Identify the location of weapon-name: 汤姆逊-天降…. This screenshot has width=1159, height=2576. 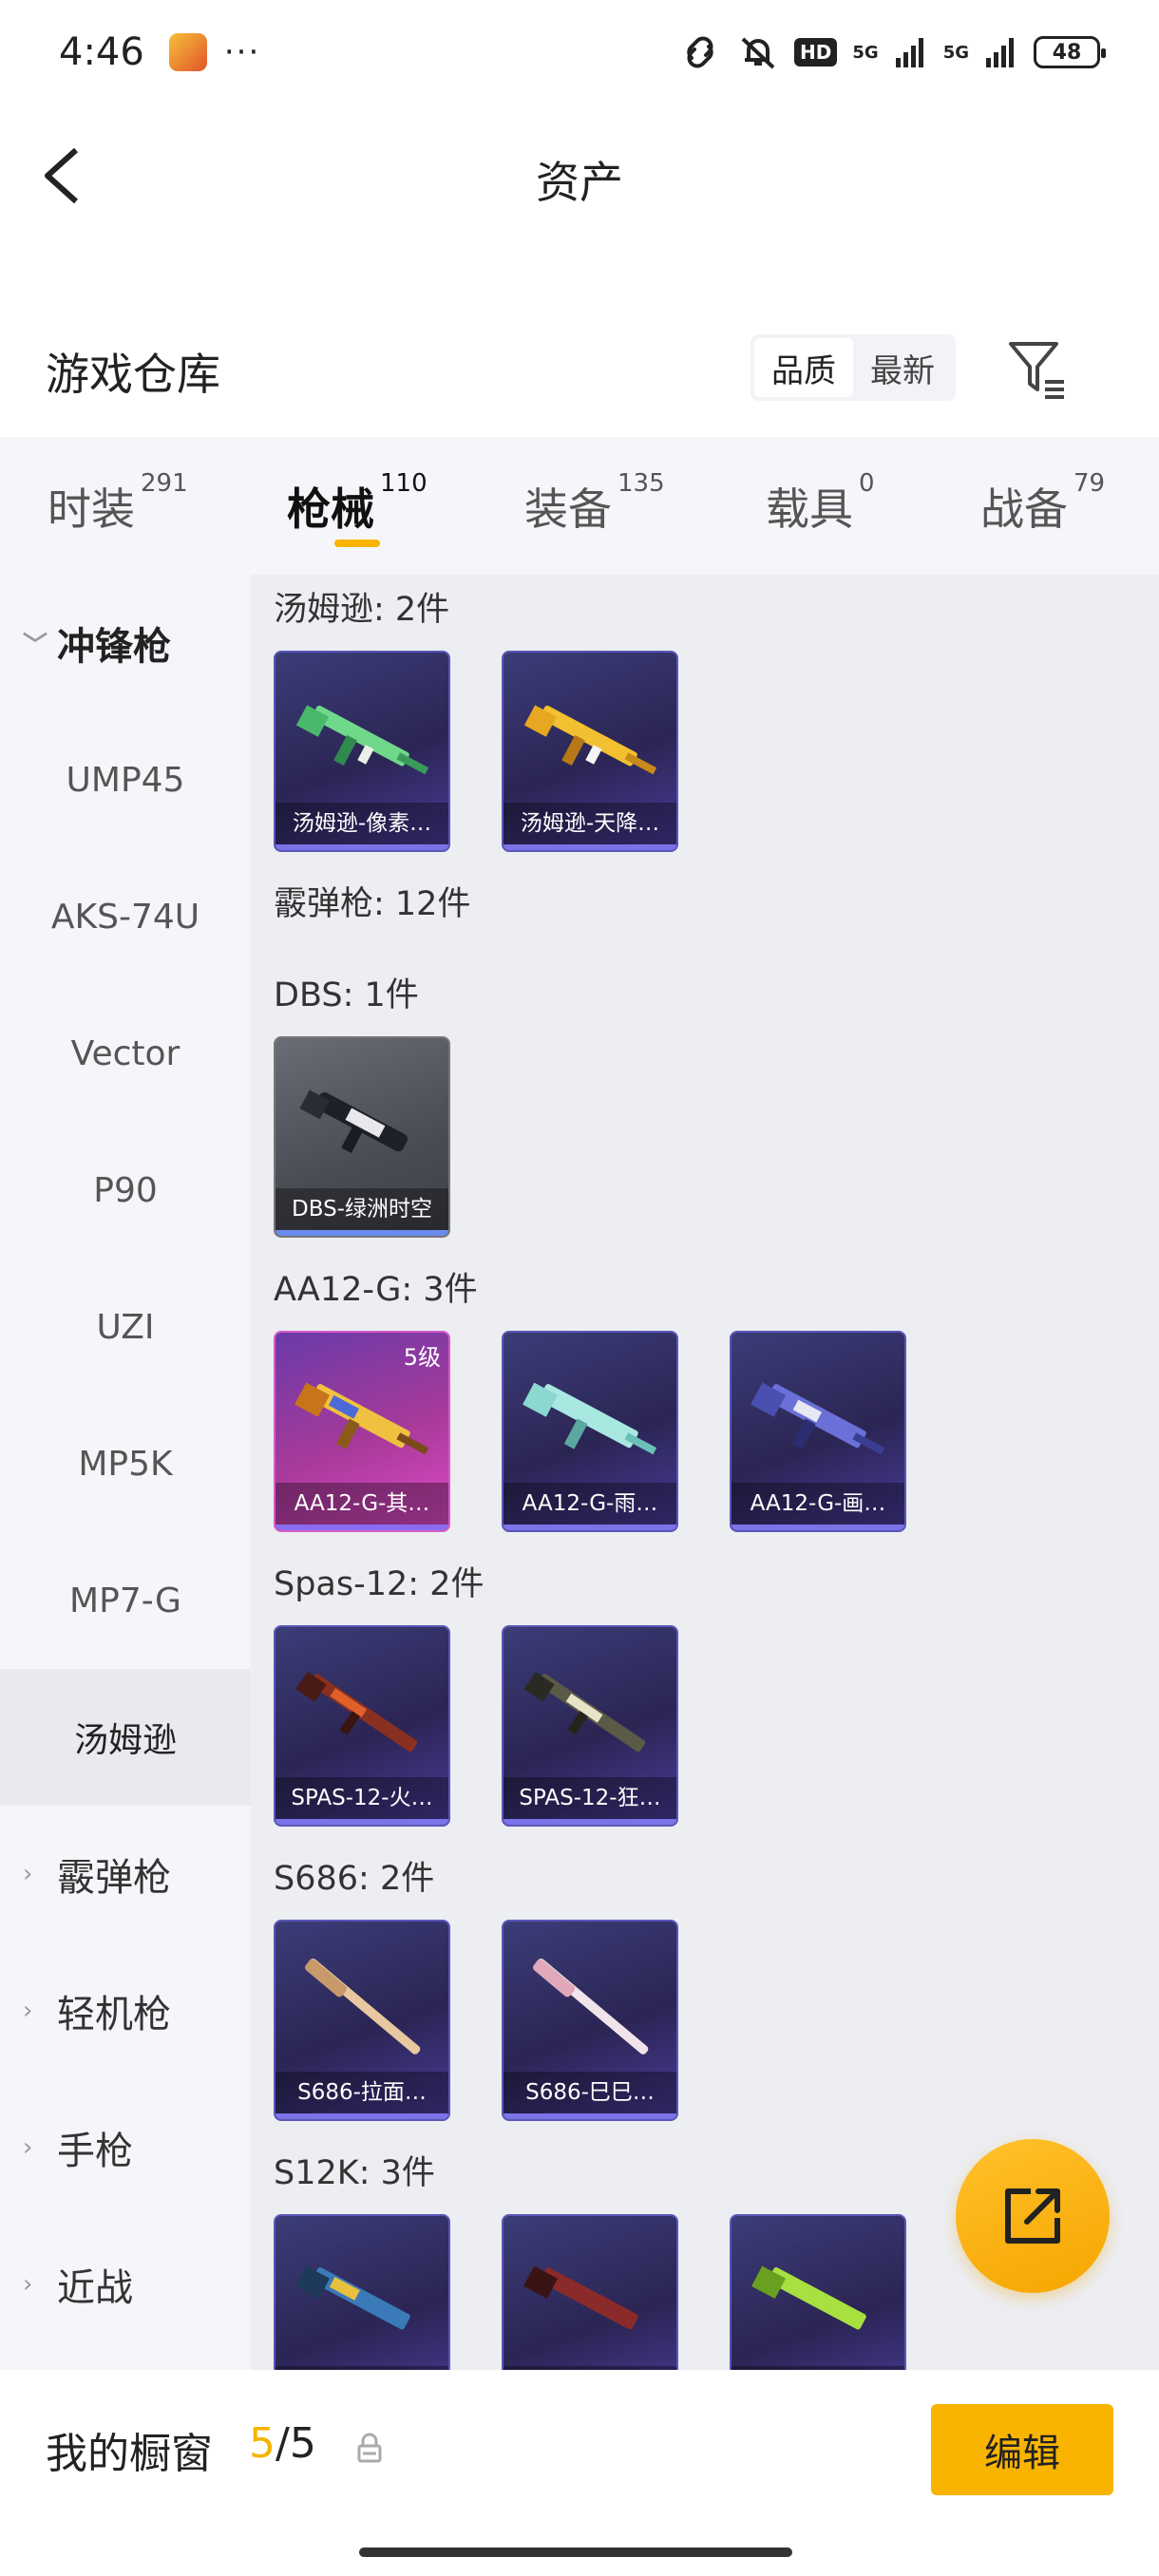
(590, 823).